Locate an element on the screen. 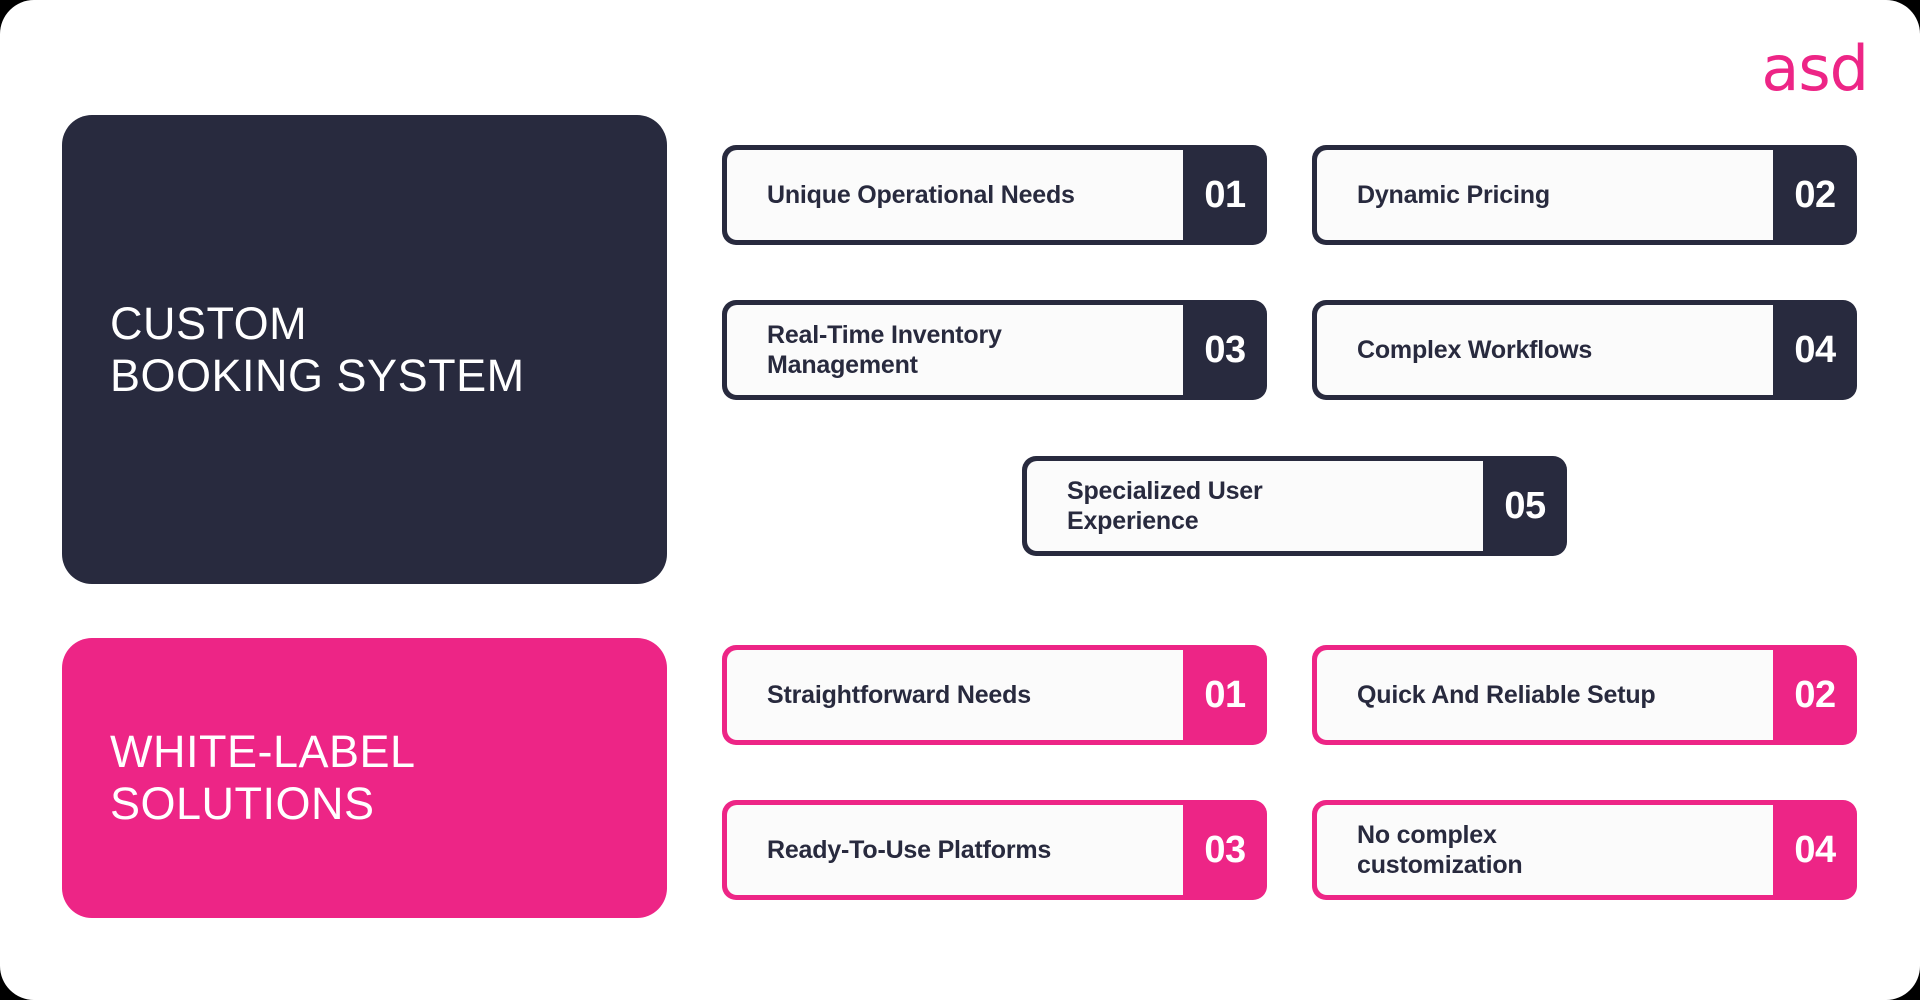 This screenshot has width=1920, height=1000. feature-card-label: Complex Workflows is located at coordinates (1475, 349).